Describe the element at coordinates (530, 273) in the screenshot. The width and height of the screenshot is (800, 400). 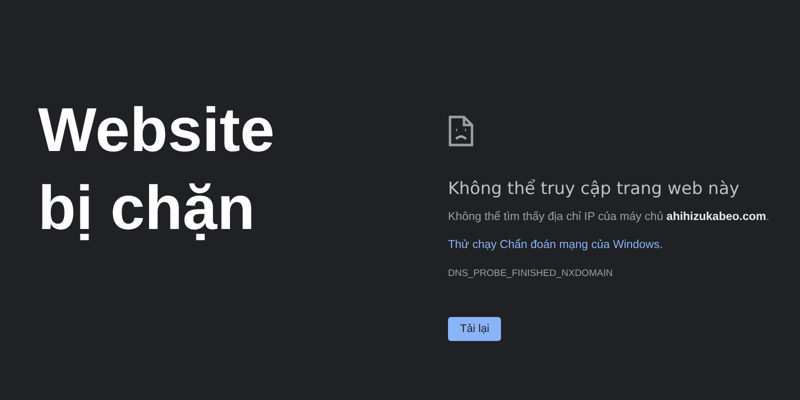
I see `error-code: DNS_PROBE_FINISHED_NXDOMAIN` at that location.